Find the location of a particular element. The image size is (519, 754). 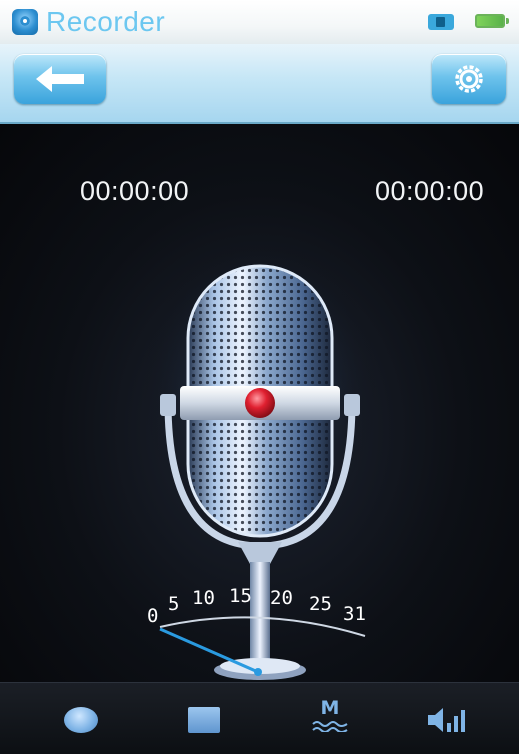

nav-bar is located at coordinates (259, 84).